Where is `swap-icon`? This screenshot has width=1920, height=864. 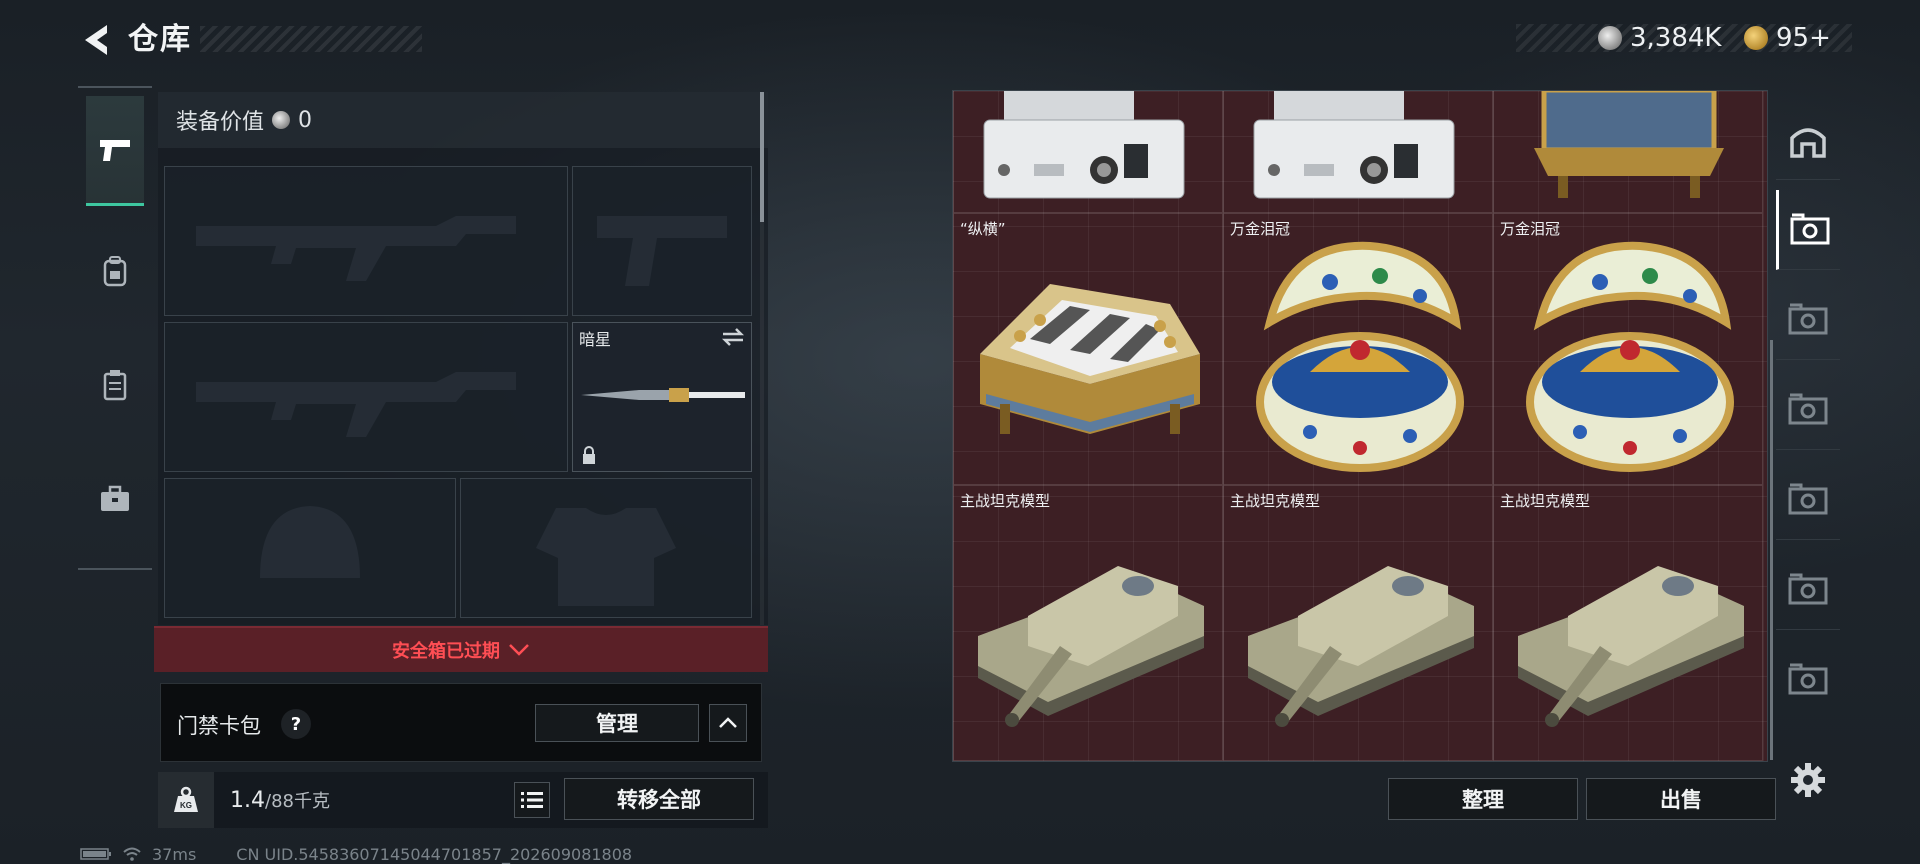 swap-icon is located at coordinates (733, 337).